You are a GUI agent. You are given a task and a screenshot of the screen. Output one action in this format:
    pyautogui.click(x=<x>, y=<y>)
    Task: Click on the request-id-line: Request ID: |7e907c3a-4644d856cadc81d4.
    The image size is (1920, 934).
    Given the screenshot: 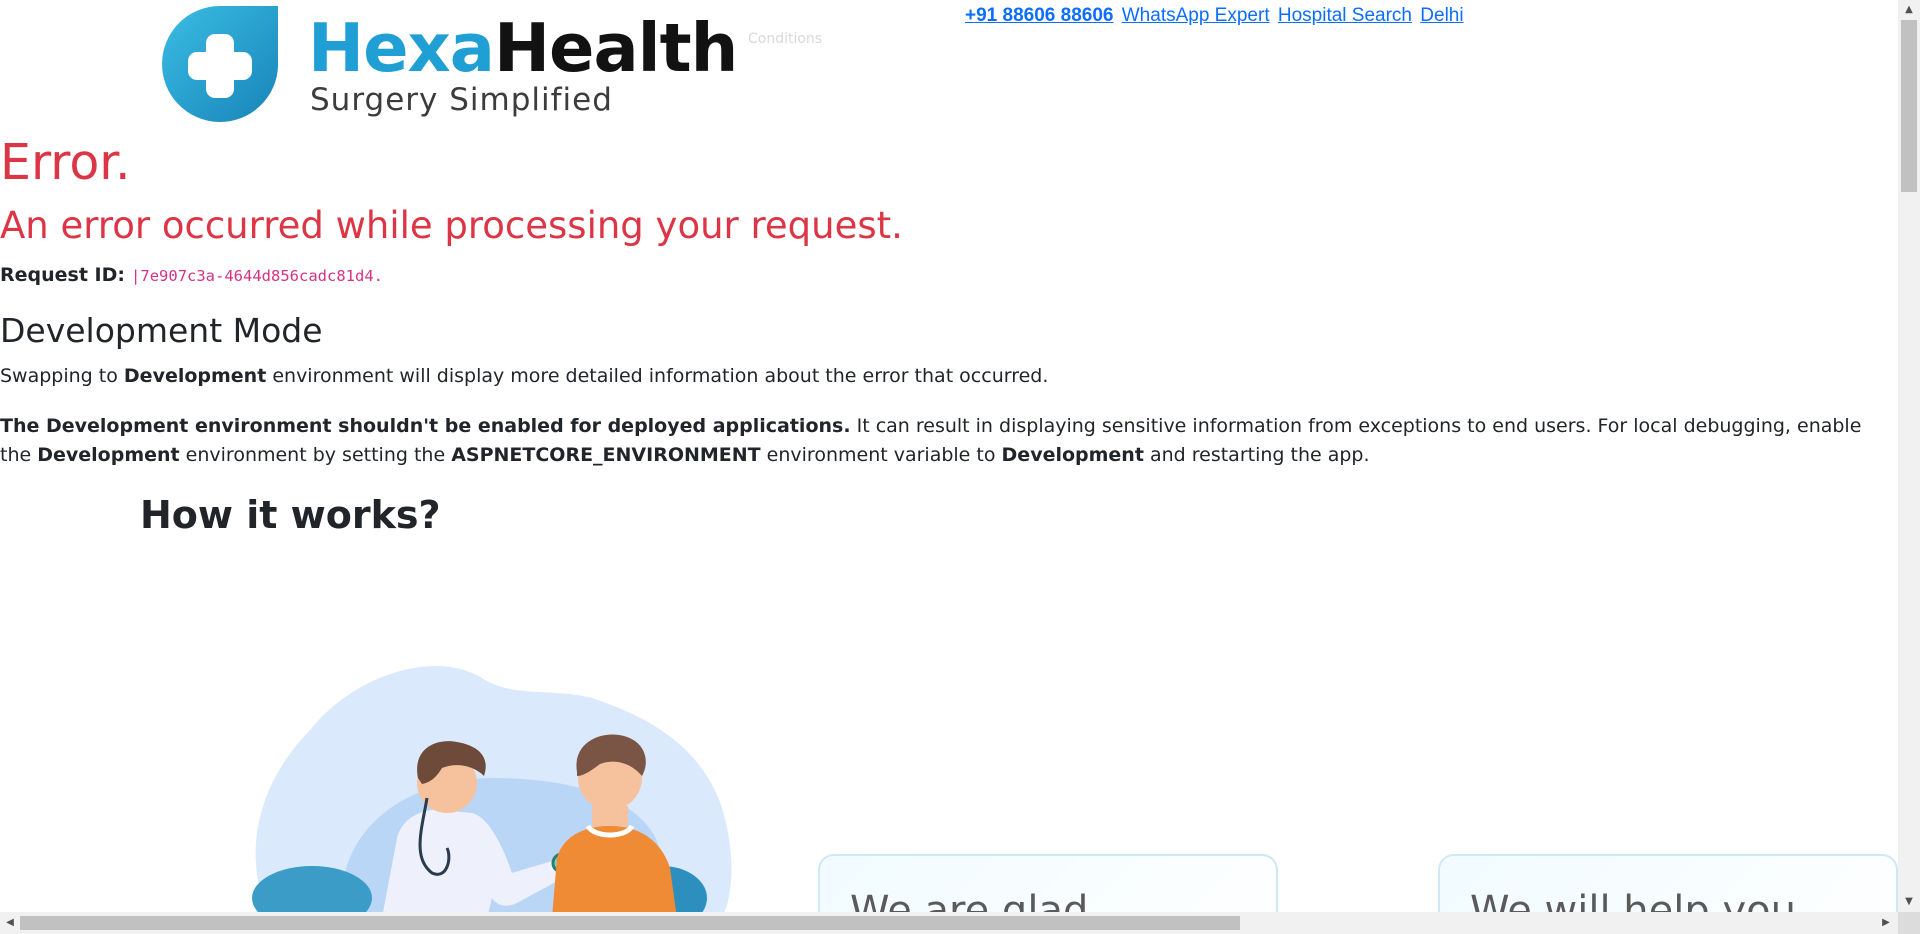 What is the action you would take?
    pyautogui.click(x=191, y=275)
    